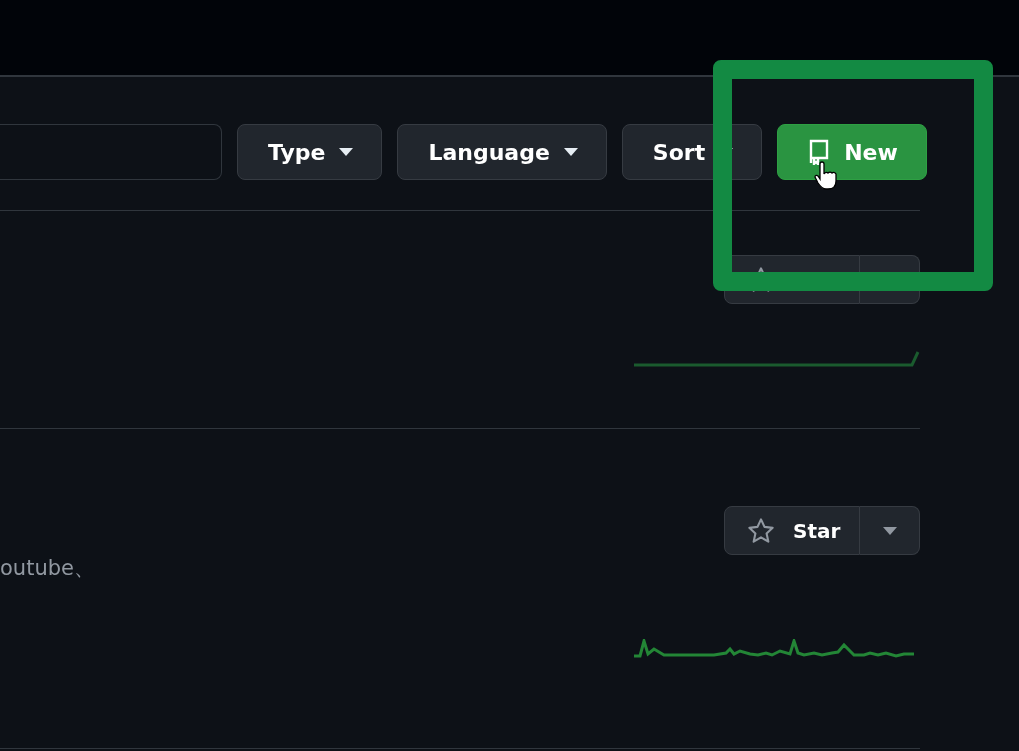 Image resolution: width=1019 pixels, height=751 pixels. What do you see at coordinates (819, 152) in the screenshot?
I see `book-icon` at bounding box center [819, 152].